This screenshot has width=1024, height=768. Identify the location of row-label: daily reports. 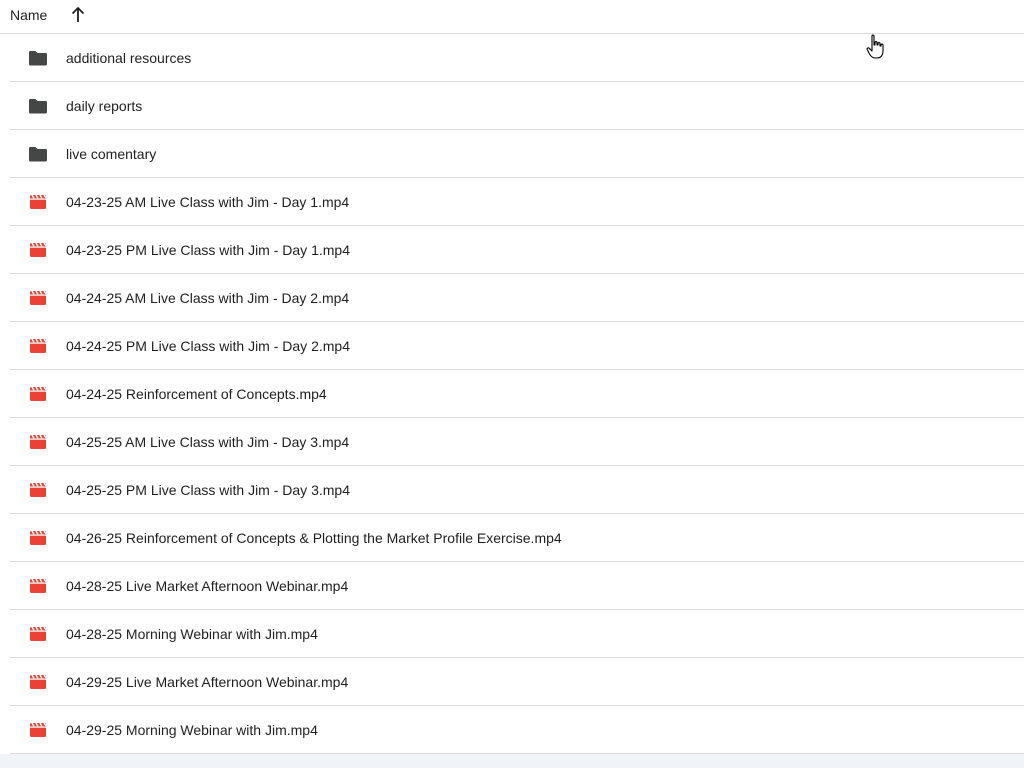
(104, 106).